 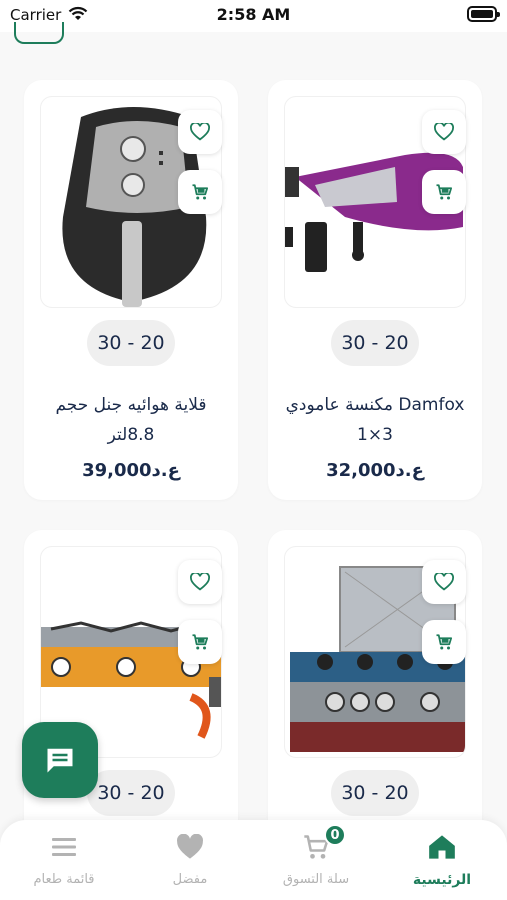 What do you see at coordinates (316, 855) in the screenshot?
I see `tab-cart: 0 سلة التسوق` at bounding box center [316, 855].